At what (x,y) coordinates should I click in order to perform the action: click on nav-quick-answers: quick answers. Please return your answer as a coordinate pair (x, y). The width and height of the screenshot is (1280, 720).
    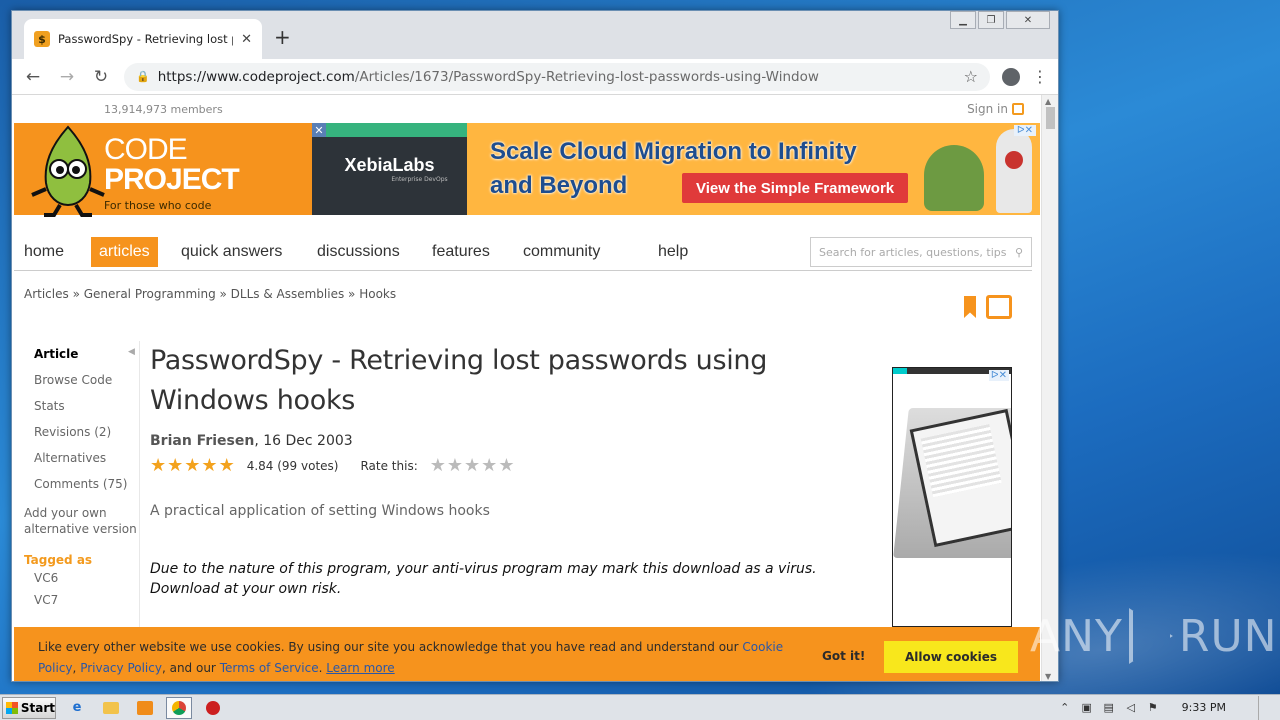
    Looking at the image, I should click on (231, 252).